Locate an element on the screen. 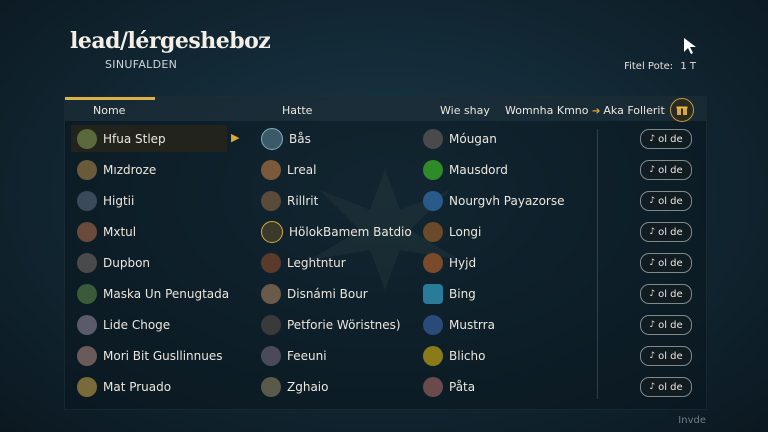 The height and width of the screenshot is (432, 768). row-name-label: Mızdroze is located at coordinates (130, 169).